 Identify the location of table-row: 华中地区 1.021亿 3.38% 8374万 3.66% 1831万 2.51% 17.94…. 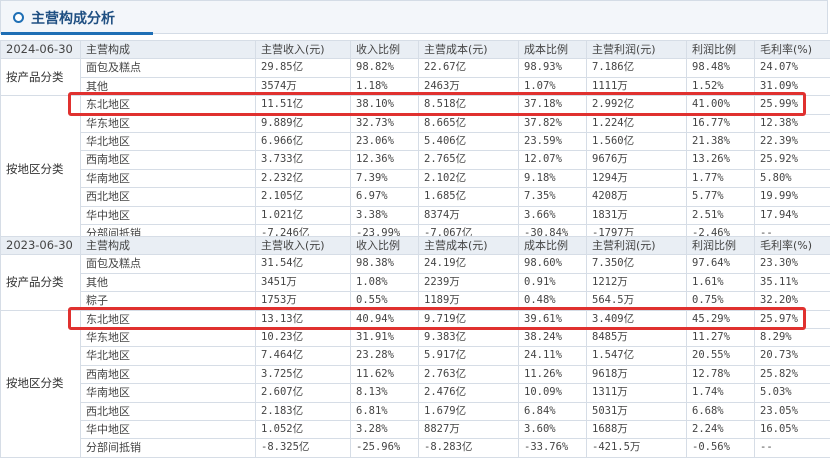
(415, 215).